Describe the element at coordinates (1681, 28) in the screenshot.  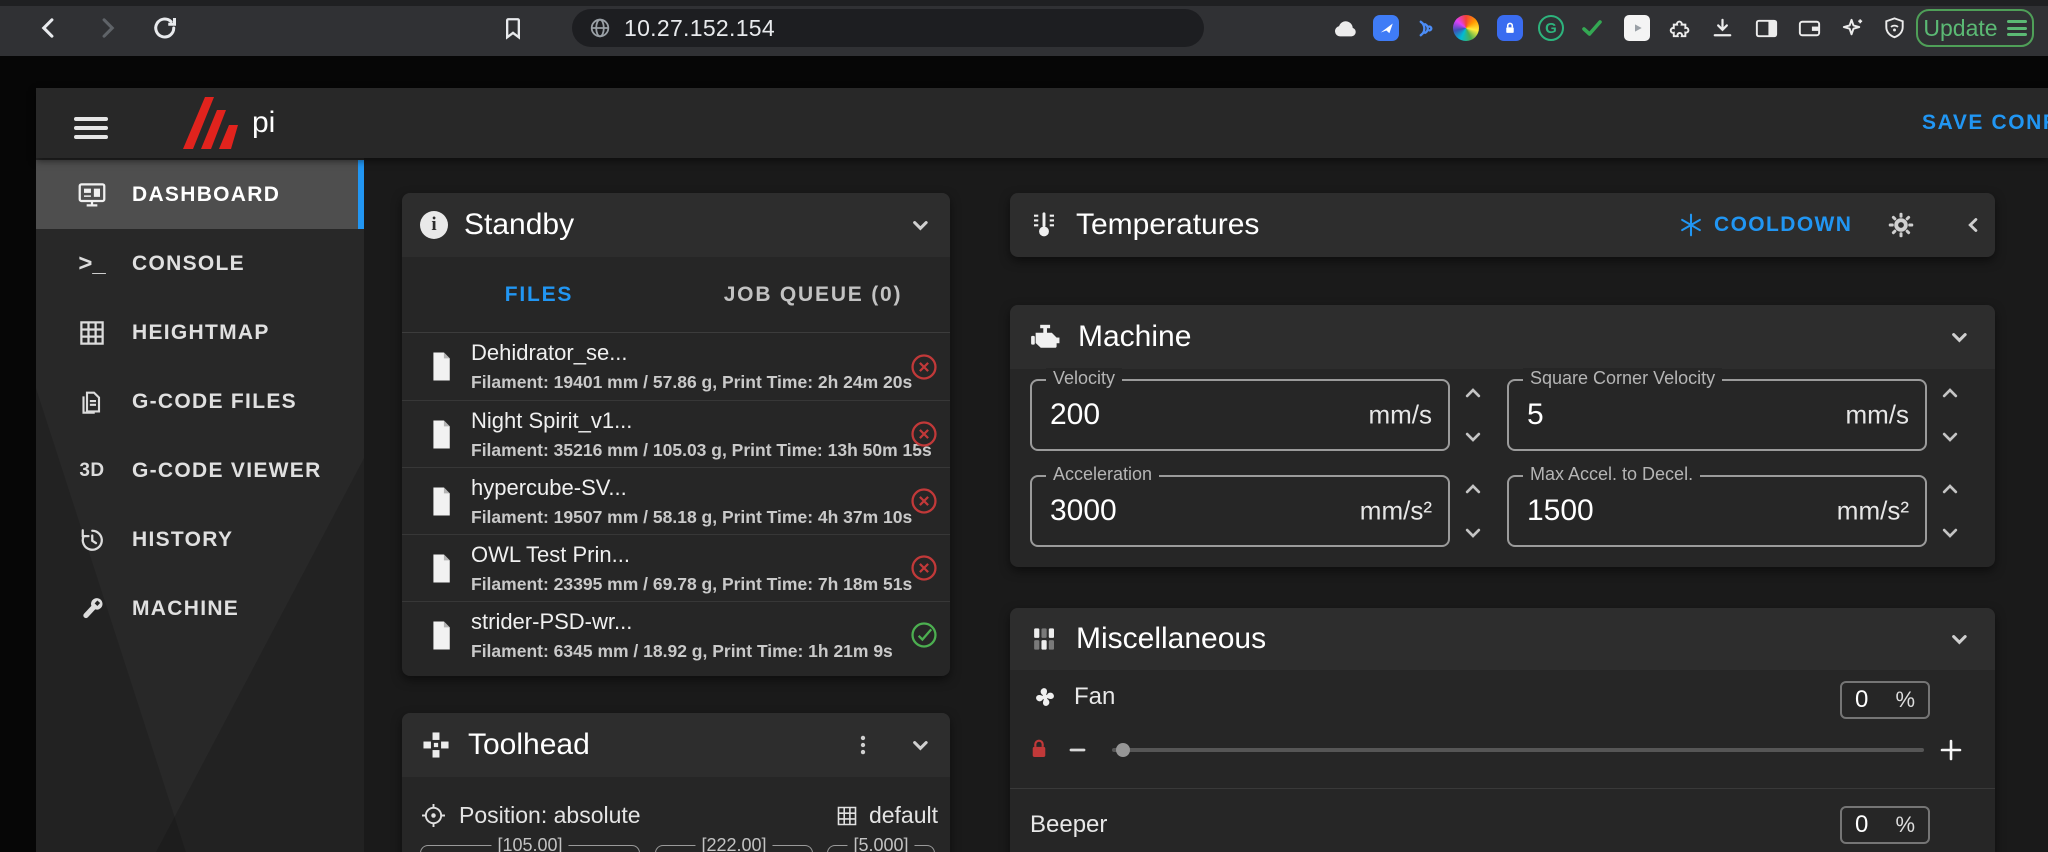
I see `puzzle-extensions-icon` at that location.